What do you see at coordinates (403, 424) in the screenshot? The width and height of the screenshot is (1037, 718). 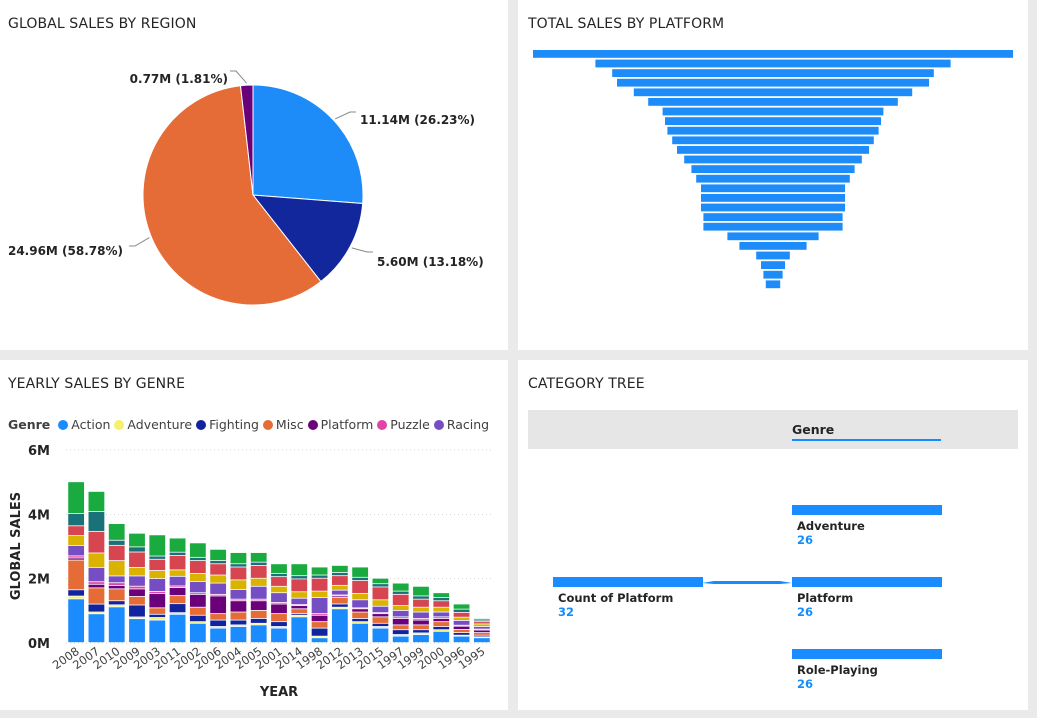 I see `legend-item: Puzzle` at bounding box center [403, 424].